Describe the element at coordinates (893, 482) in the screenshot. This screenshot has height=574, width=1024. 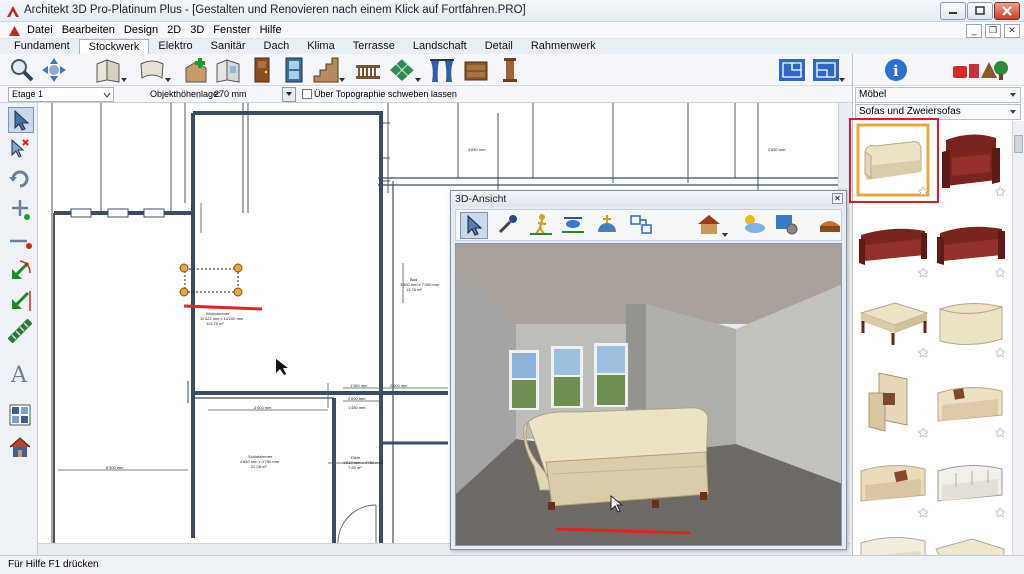
I see `catalog-item-loveseat-beige: ★` at that location.